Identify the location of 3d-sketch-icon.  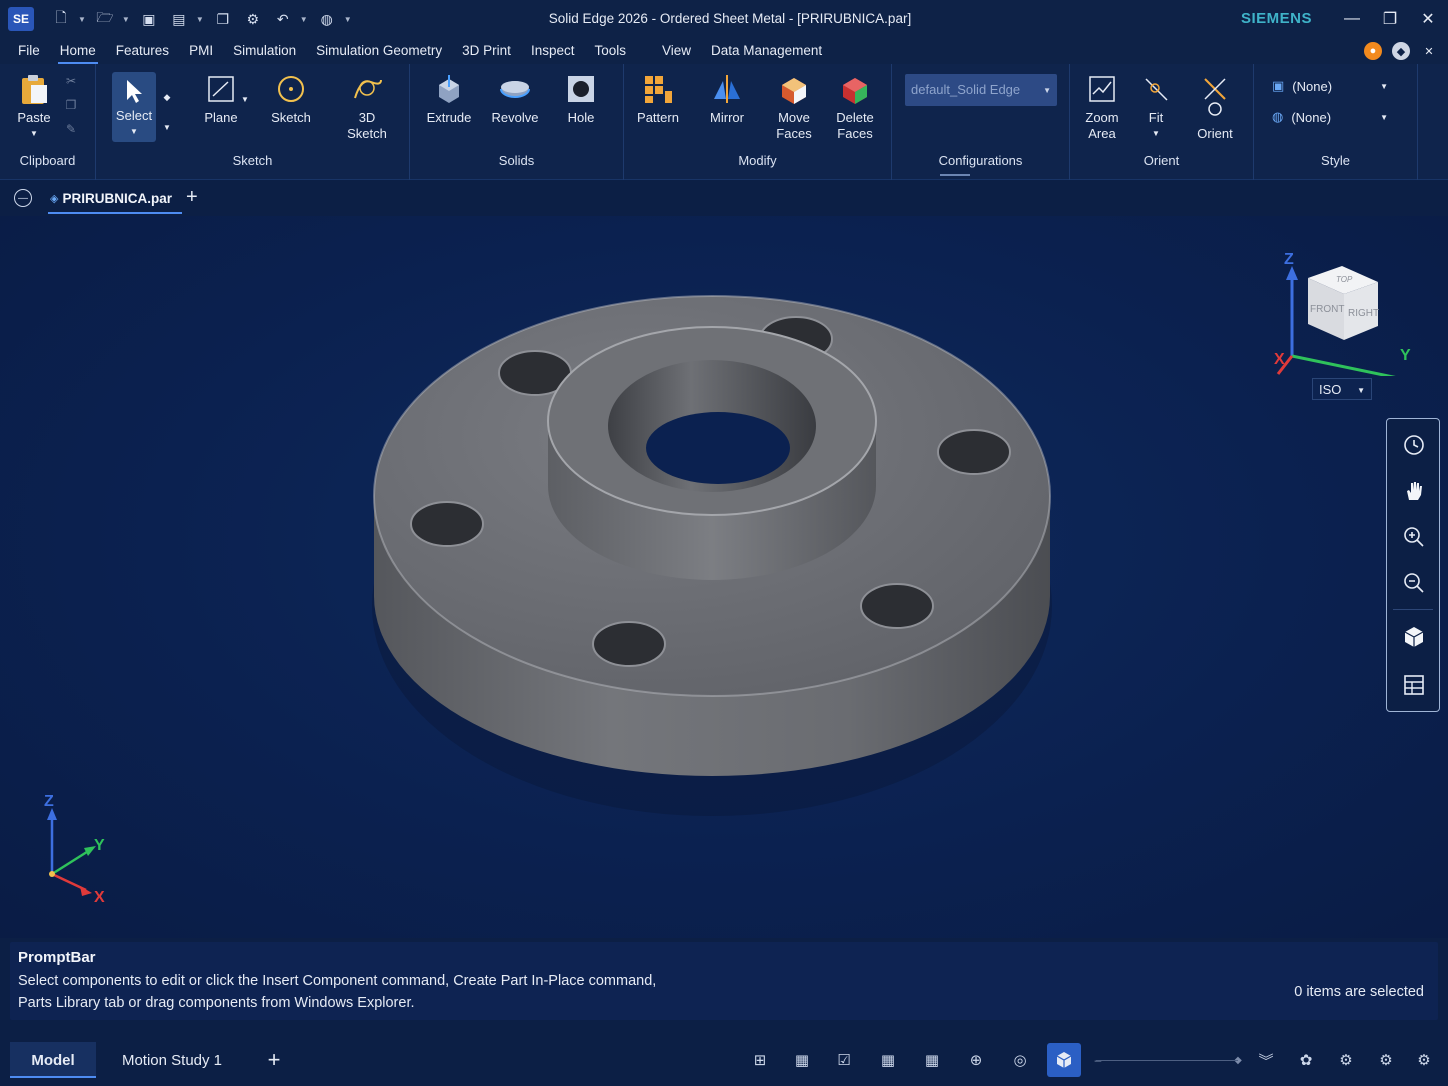
(367, 89).